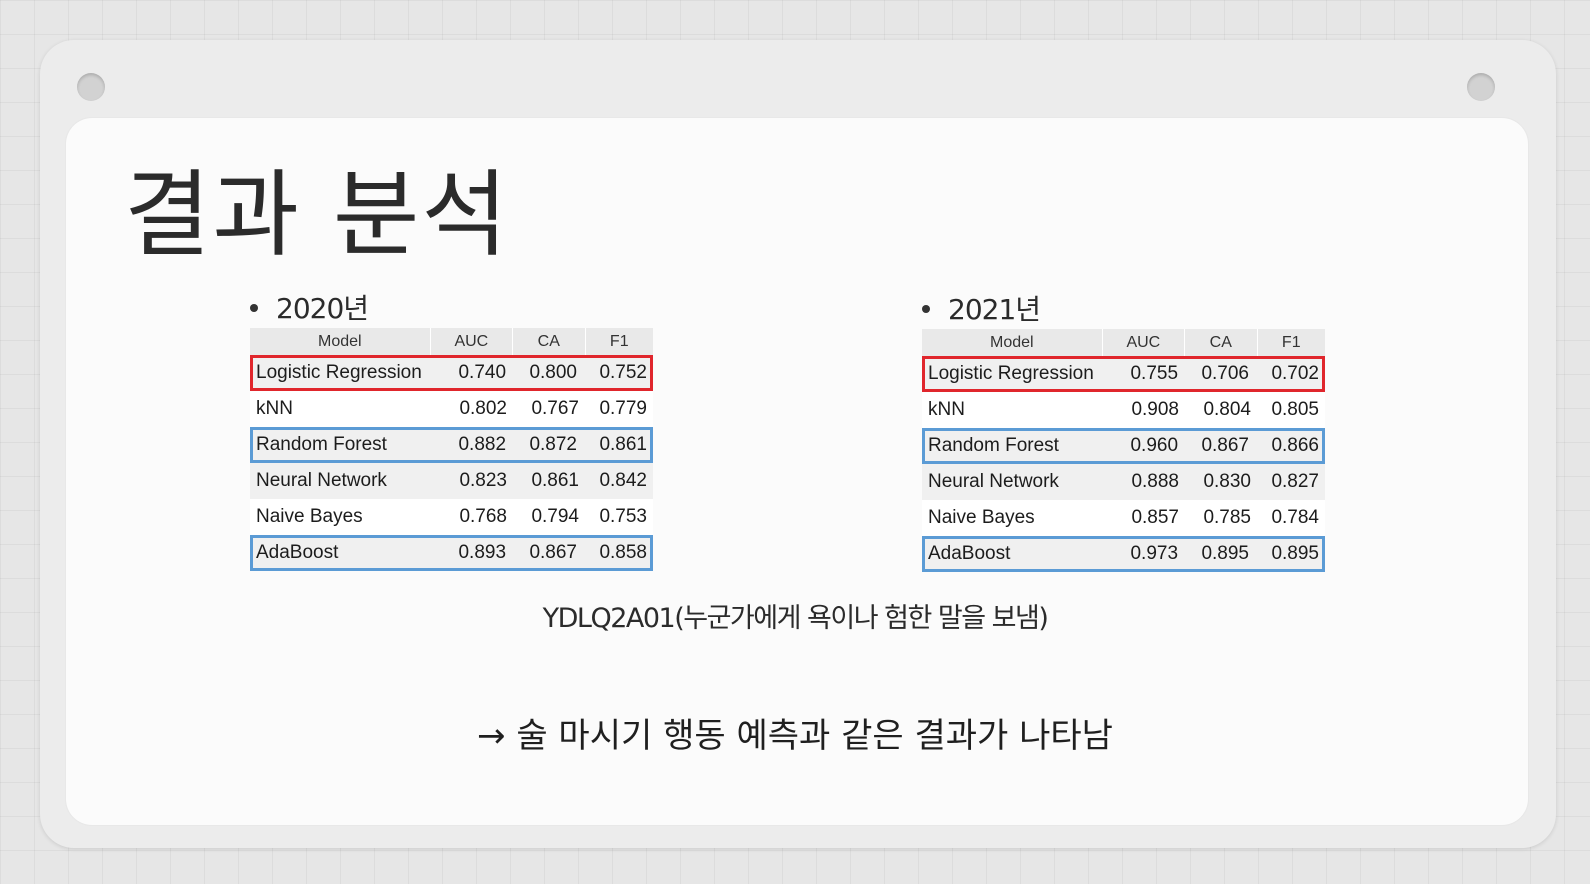 This screenshot has width=1590, height=884. I want to click on f1-value: 0.753, so click(623, 516).